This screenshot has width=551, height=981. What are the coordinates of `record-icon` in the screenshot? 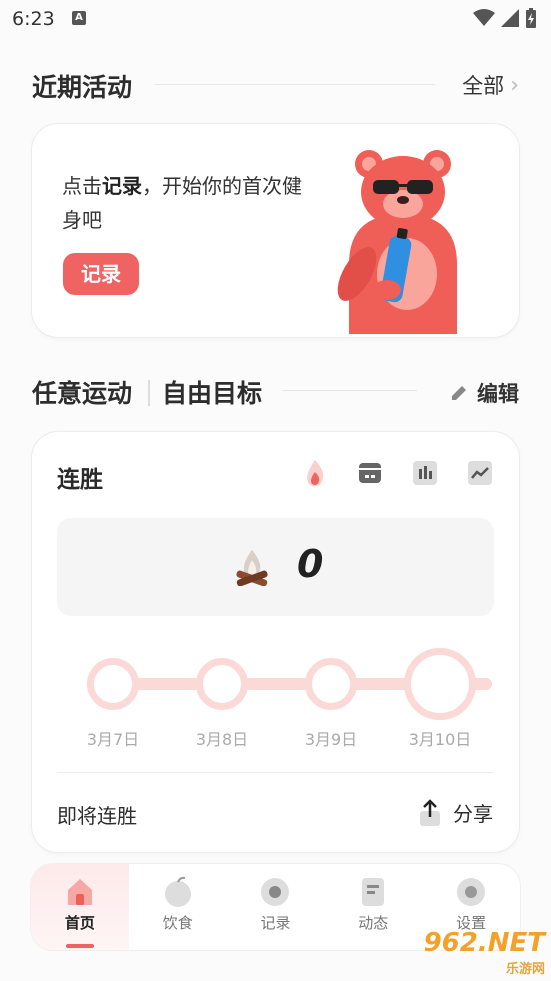 It's located at (275, 892).